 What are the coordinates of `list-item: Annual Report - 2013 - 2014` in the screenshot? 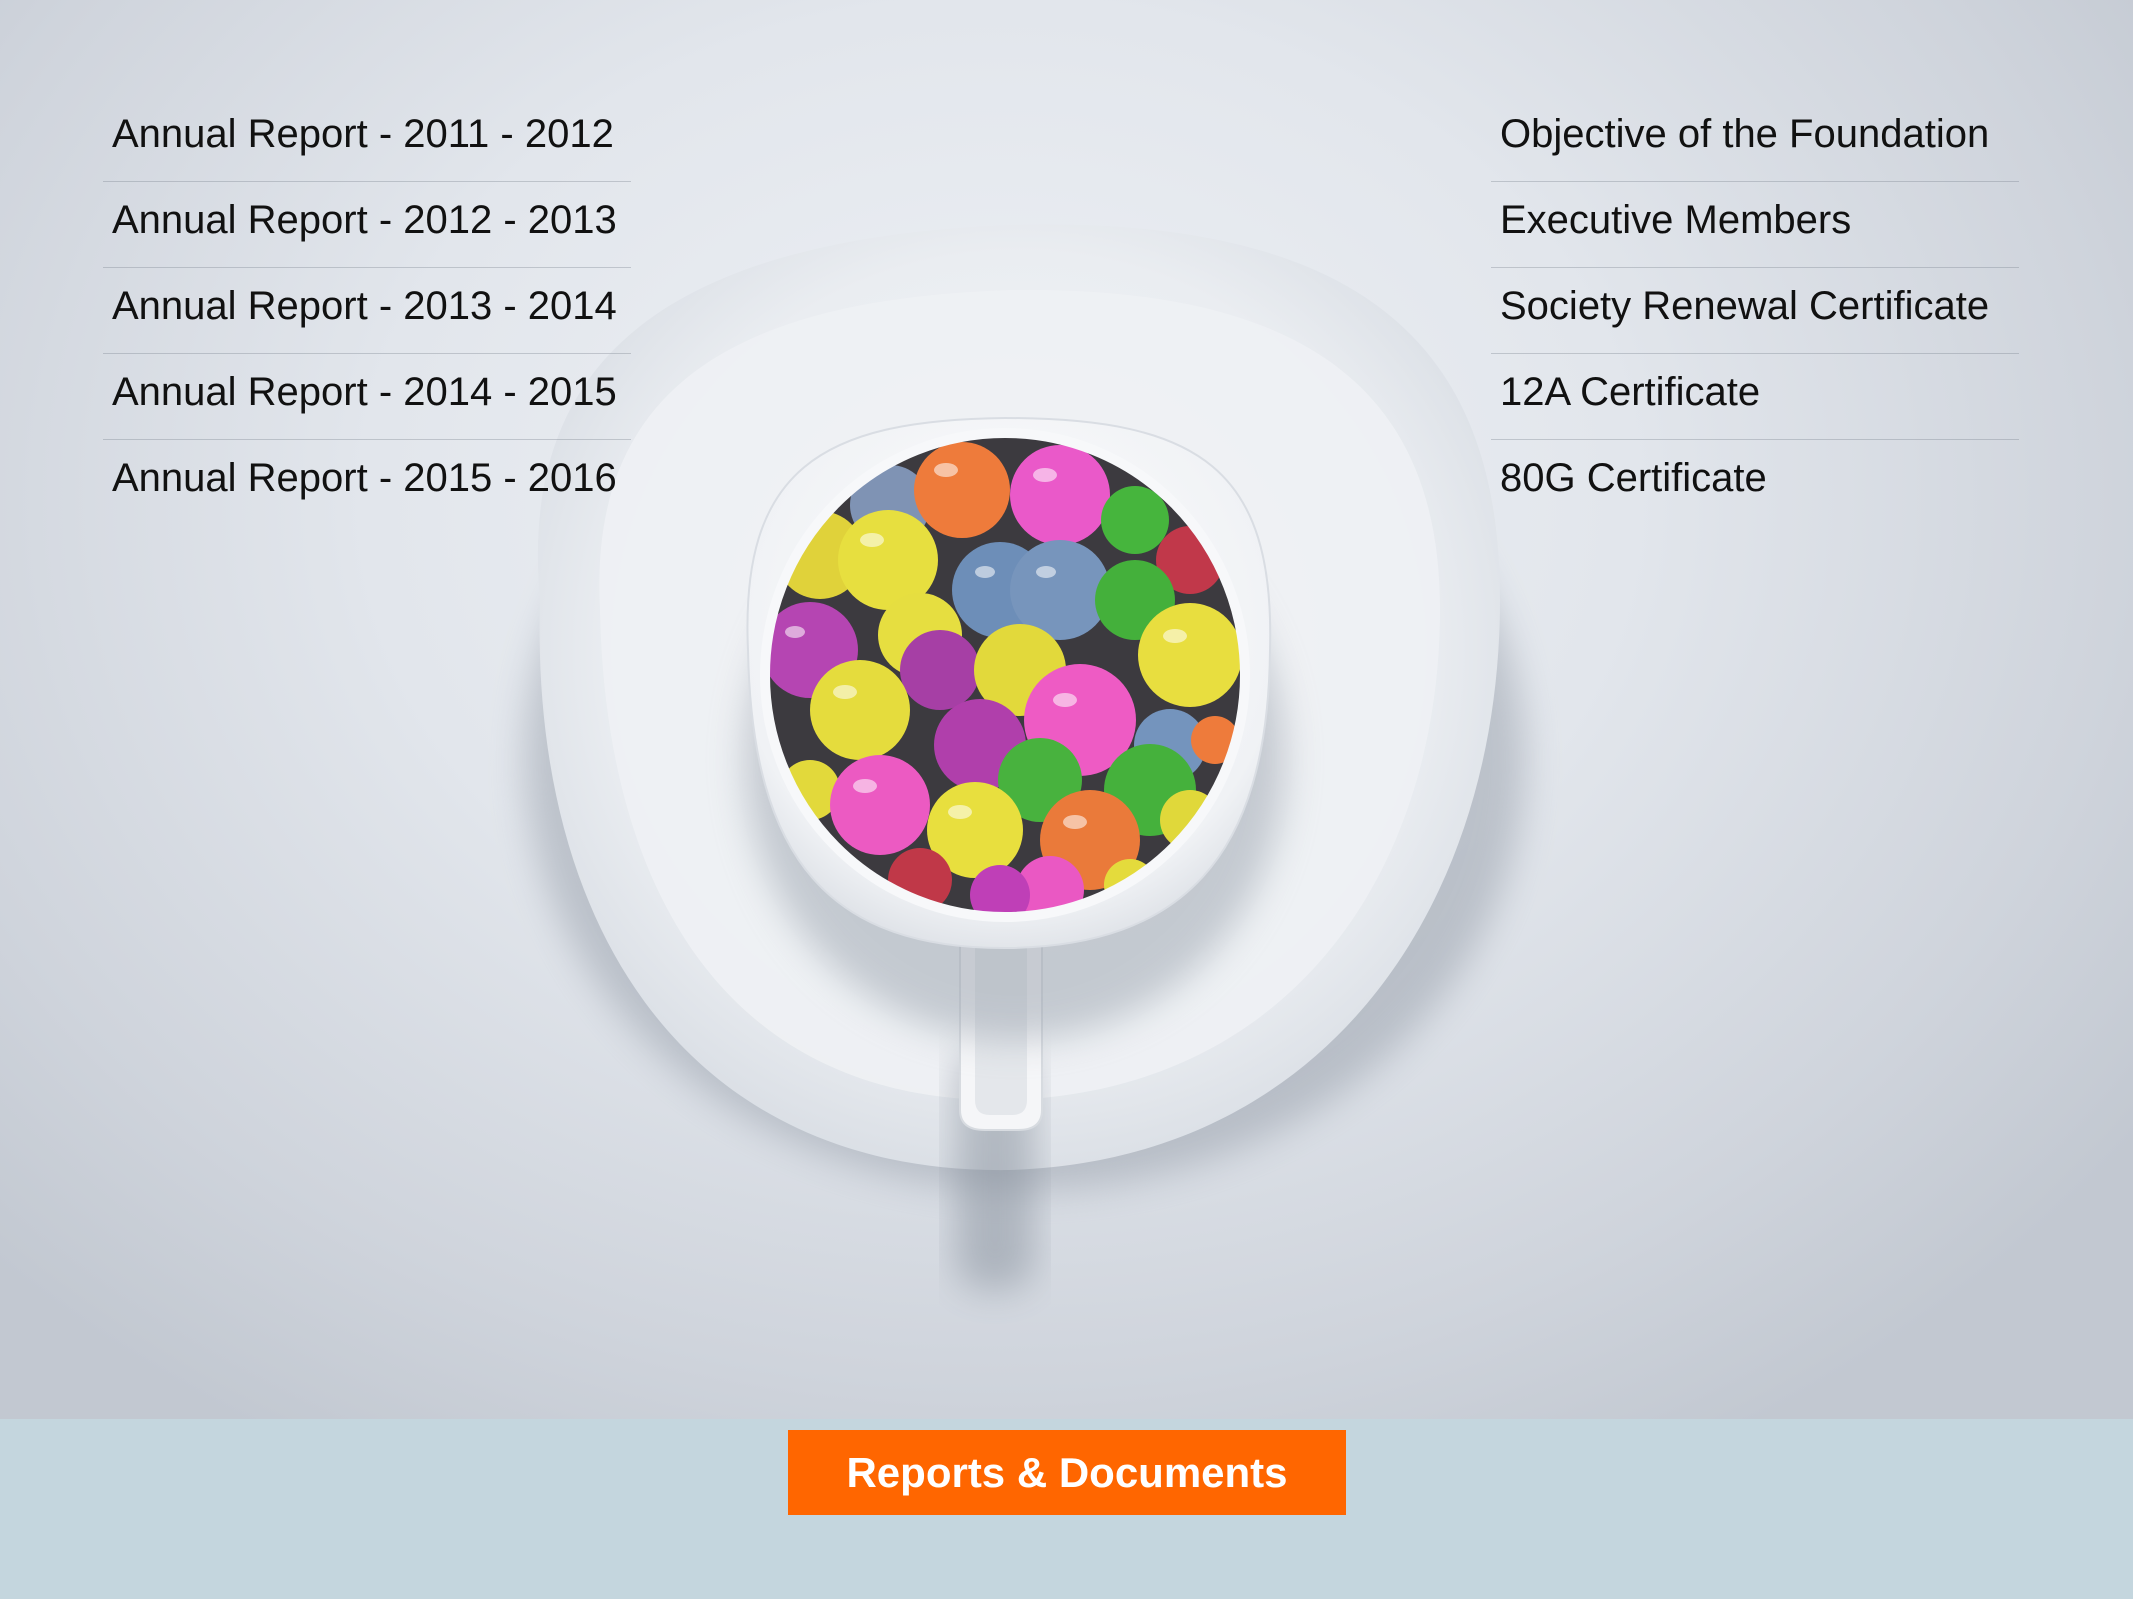 It's located at (367, 311).